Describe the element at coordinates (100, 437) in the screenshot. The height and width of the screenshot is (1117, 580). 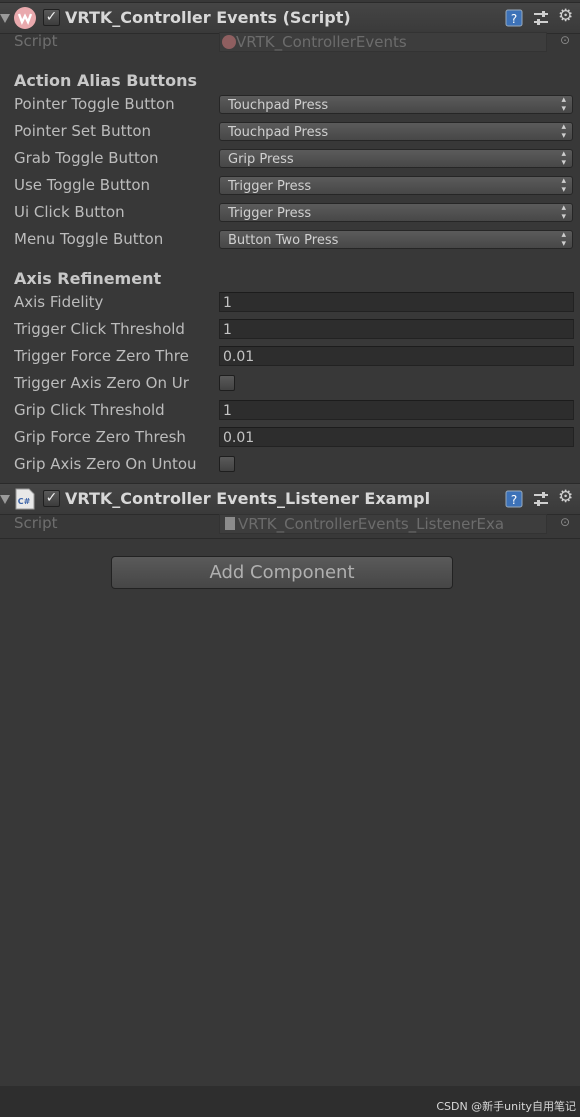
I see `label-grip-force-zero-threshold: Grip Force Zero Thresh` at that location.